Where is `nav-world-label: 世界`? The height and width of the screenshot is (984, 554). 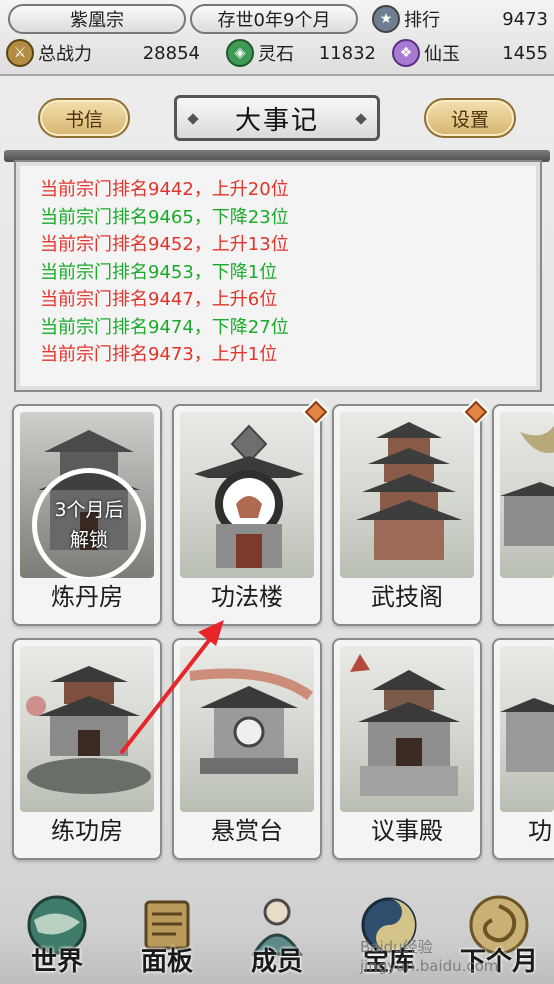 nav-world-label: 世界 is located at coordinates (56, 962).